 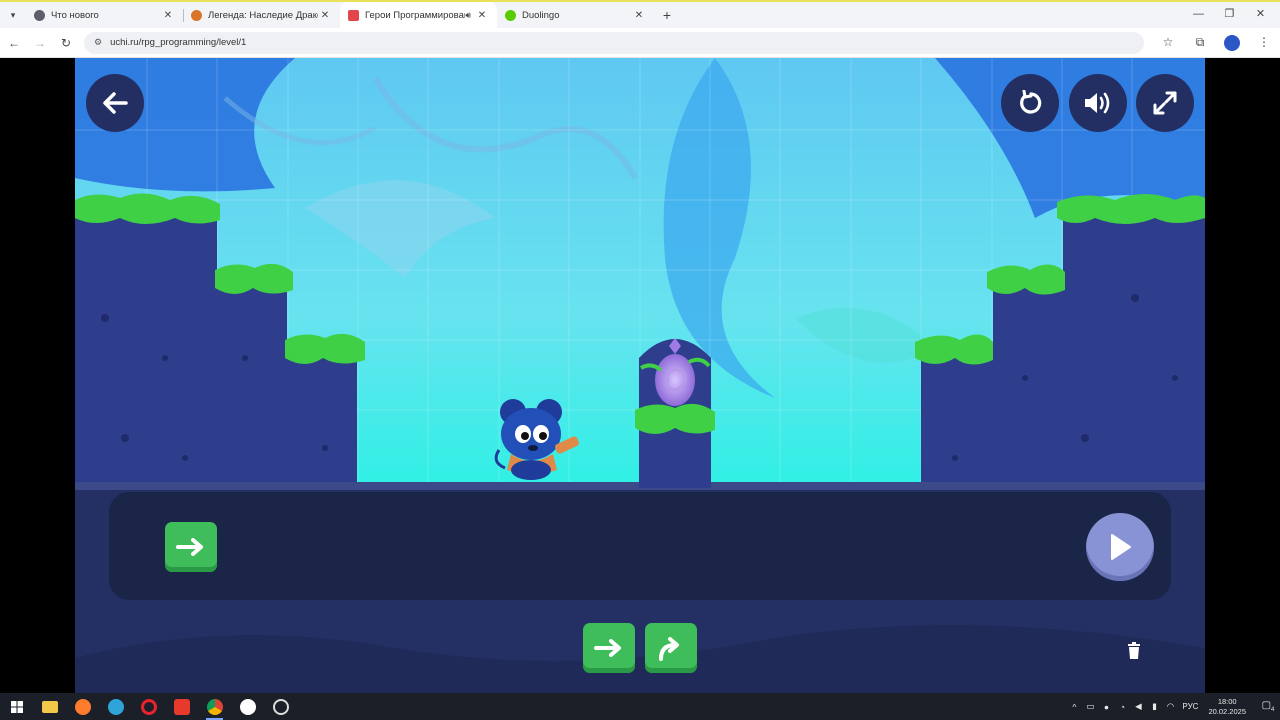 I want to click on forward-icon: →, so click(x=40, y=43).